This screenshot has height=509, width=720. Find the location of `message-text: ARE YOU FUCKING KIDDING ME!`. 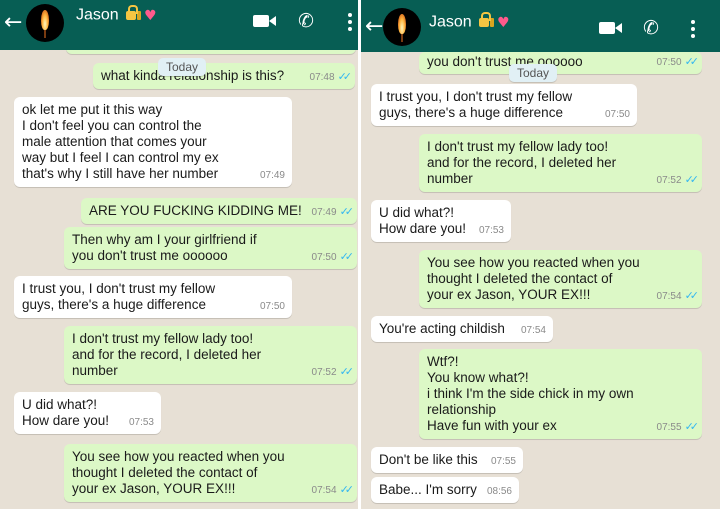

message-text: ARE YOU FUCKING KIDDING ME! is located at coordinates (195, 210).